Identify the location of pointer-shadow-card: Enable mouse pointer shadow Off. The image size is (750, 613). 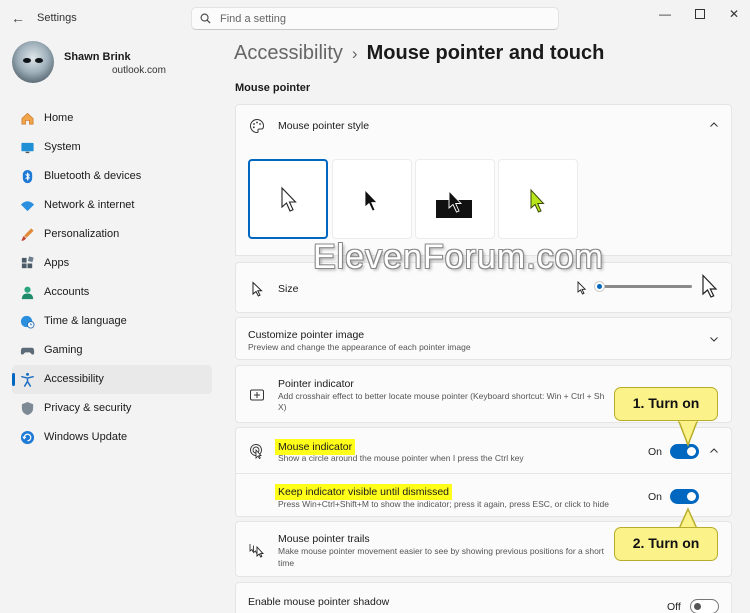
(483, 597).